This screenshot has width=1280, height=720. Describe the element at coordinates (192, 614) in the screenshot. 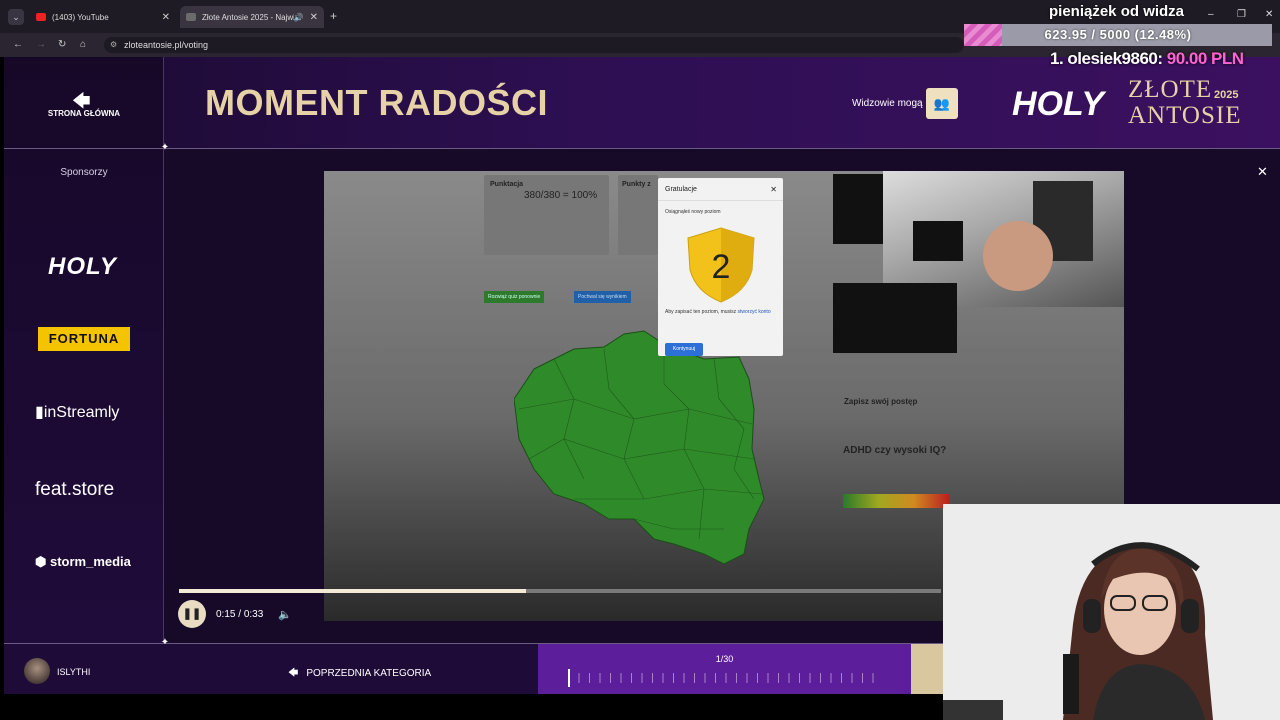

I see `pause-button: ❚❚` at that location.